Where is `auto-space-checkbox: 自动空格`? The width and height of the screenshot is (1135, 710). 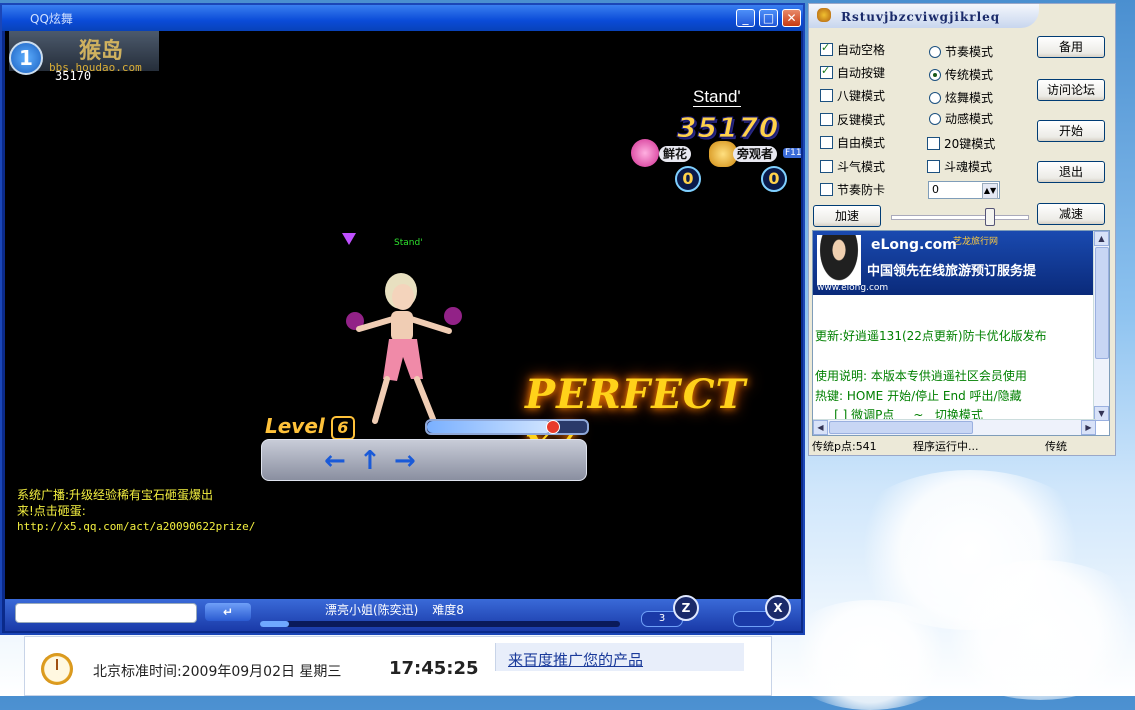
auto-space-checkbox: 自动空格 is located at coordinates (852, 49).